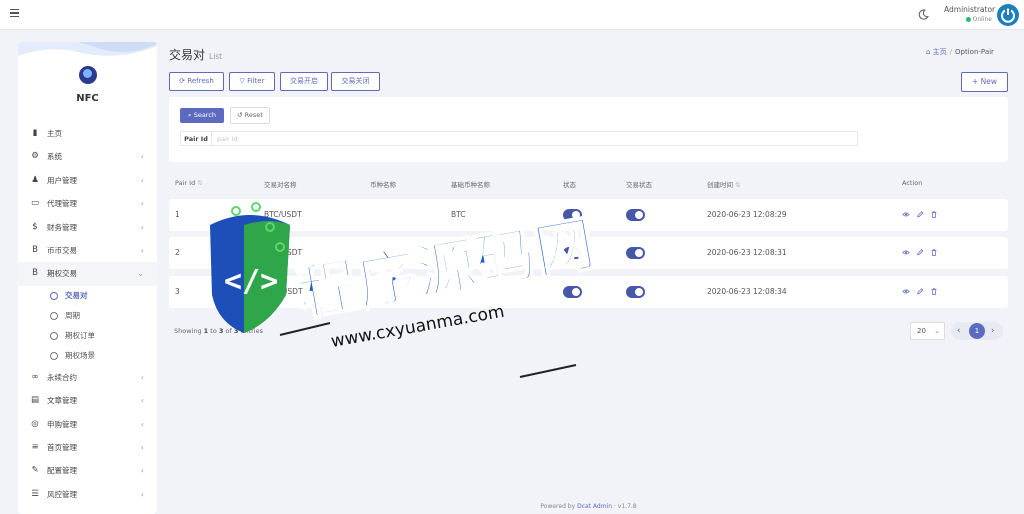 The height and width of the screenshot is (514, 1024). What do you see at coordinates (87, 424) in the screenshot?
I see `sidebar-item: ◎ 申购管理 ‹` at bounding box center [87, 424].